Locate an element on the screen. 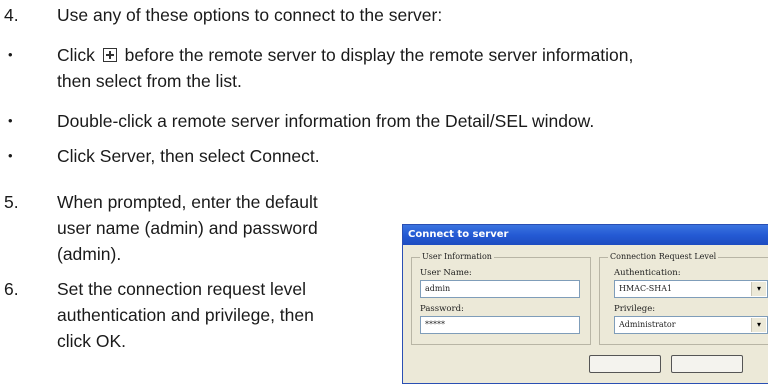 The height and width of the screenshot is (384, 768). user-name-field: admin is located at coordinates (500, 289).